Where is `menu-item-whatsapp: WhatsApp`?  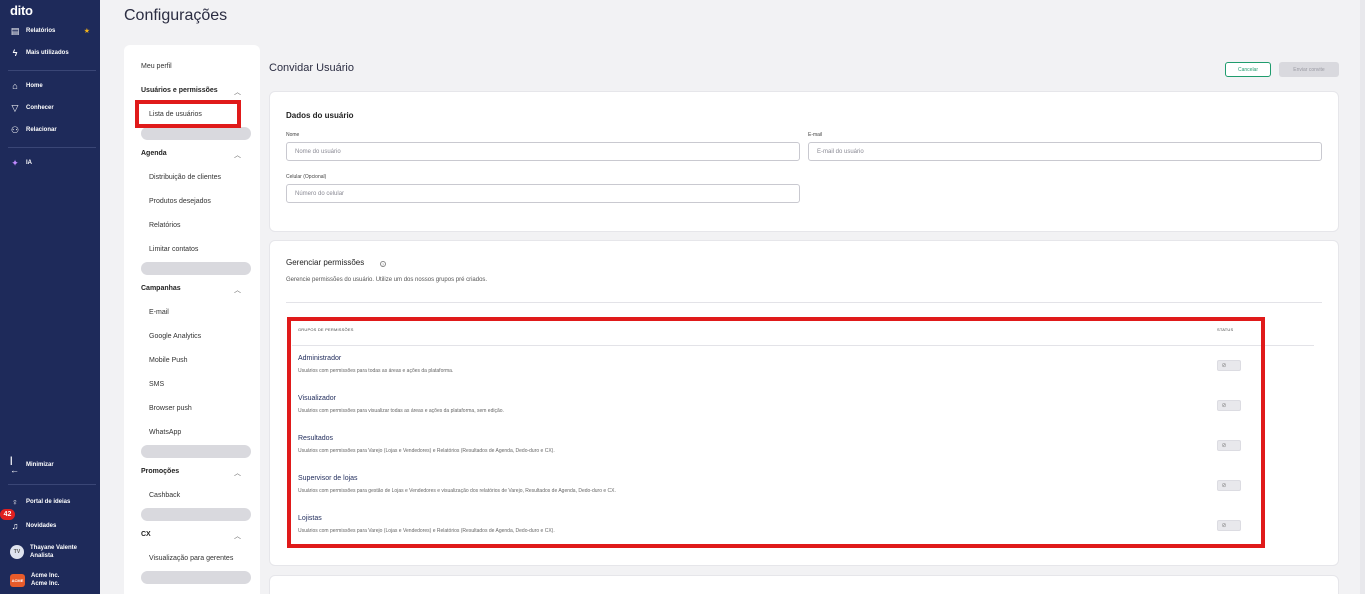 menu-item-whatsapp: WhatsApp is located at coordinates (165, 432).